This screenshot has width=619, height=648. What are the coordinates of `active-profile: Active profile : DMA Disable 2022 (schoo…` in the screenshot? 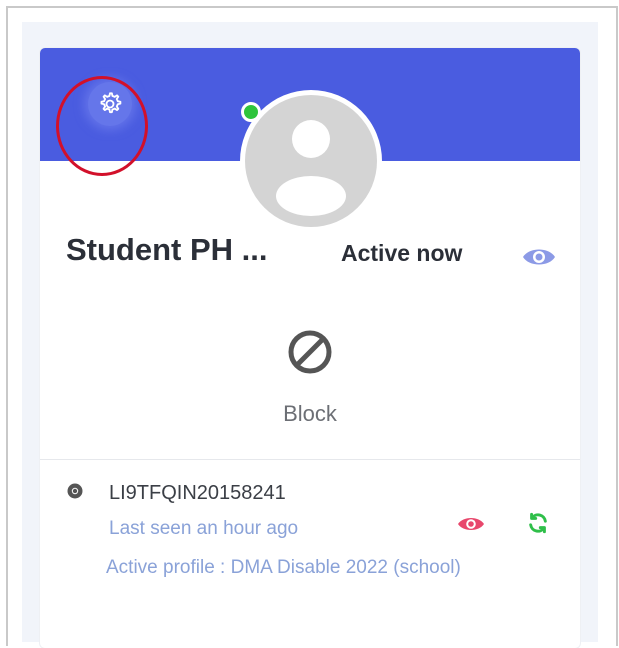 It's located at (283, 567).